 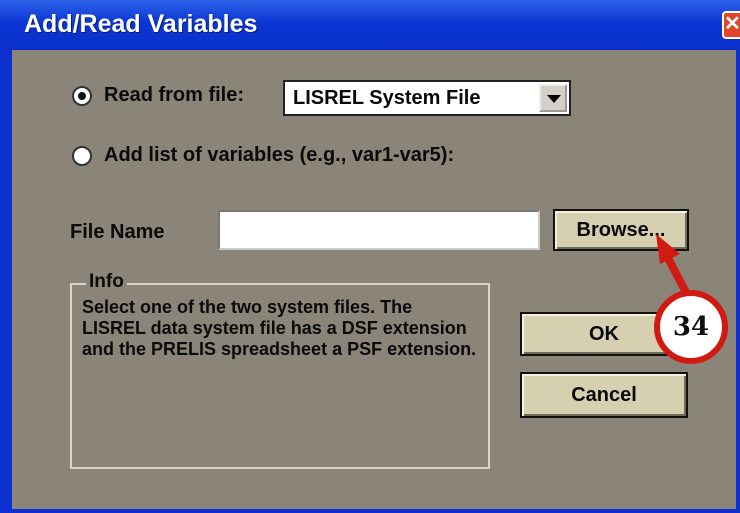 What do you see at coordinates (691, 327) in the screenshot?
I see `step-callout-badge: 34` at bounding box center [691, 327].